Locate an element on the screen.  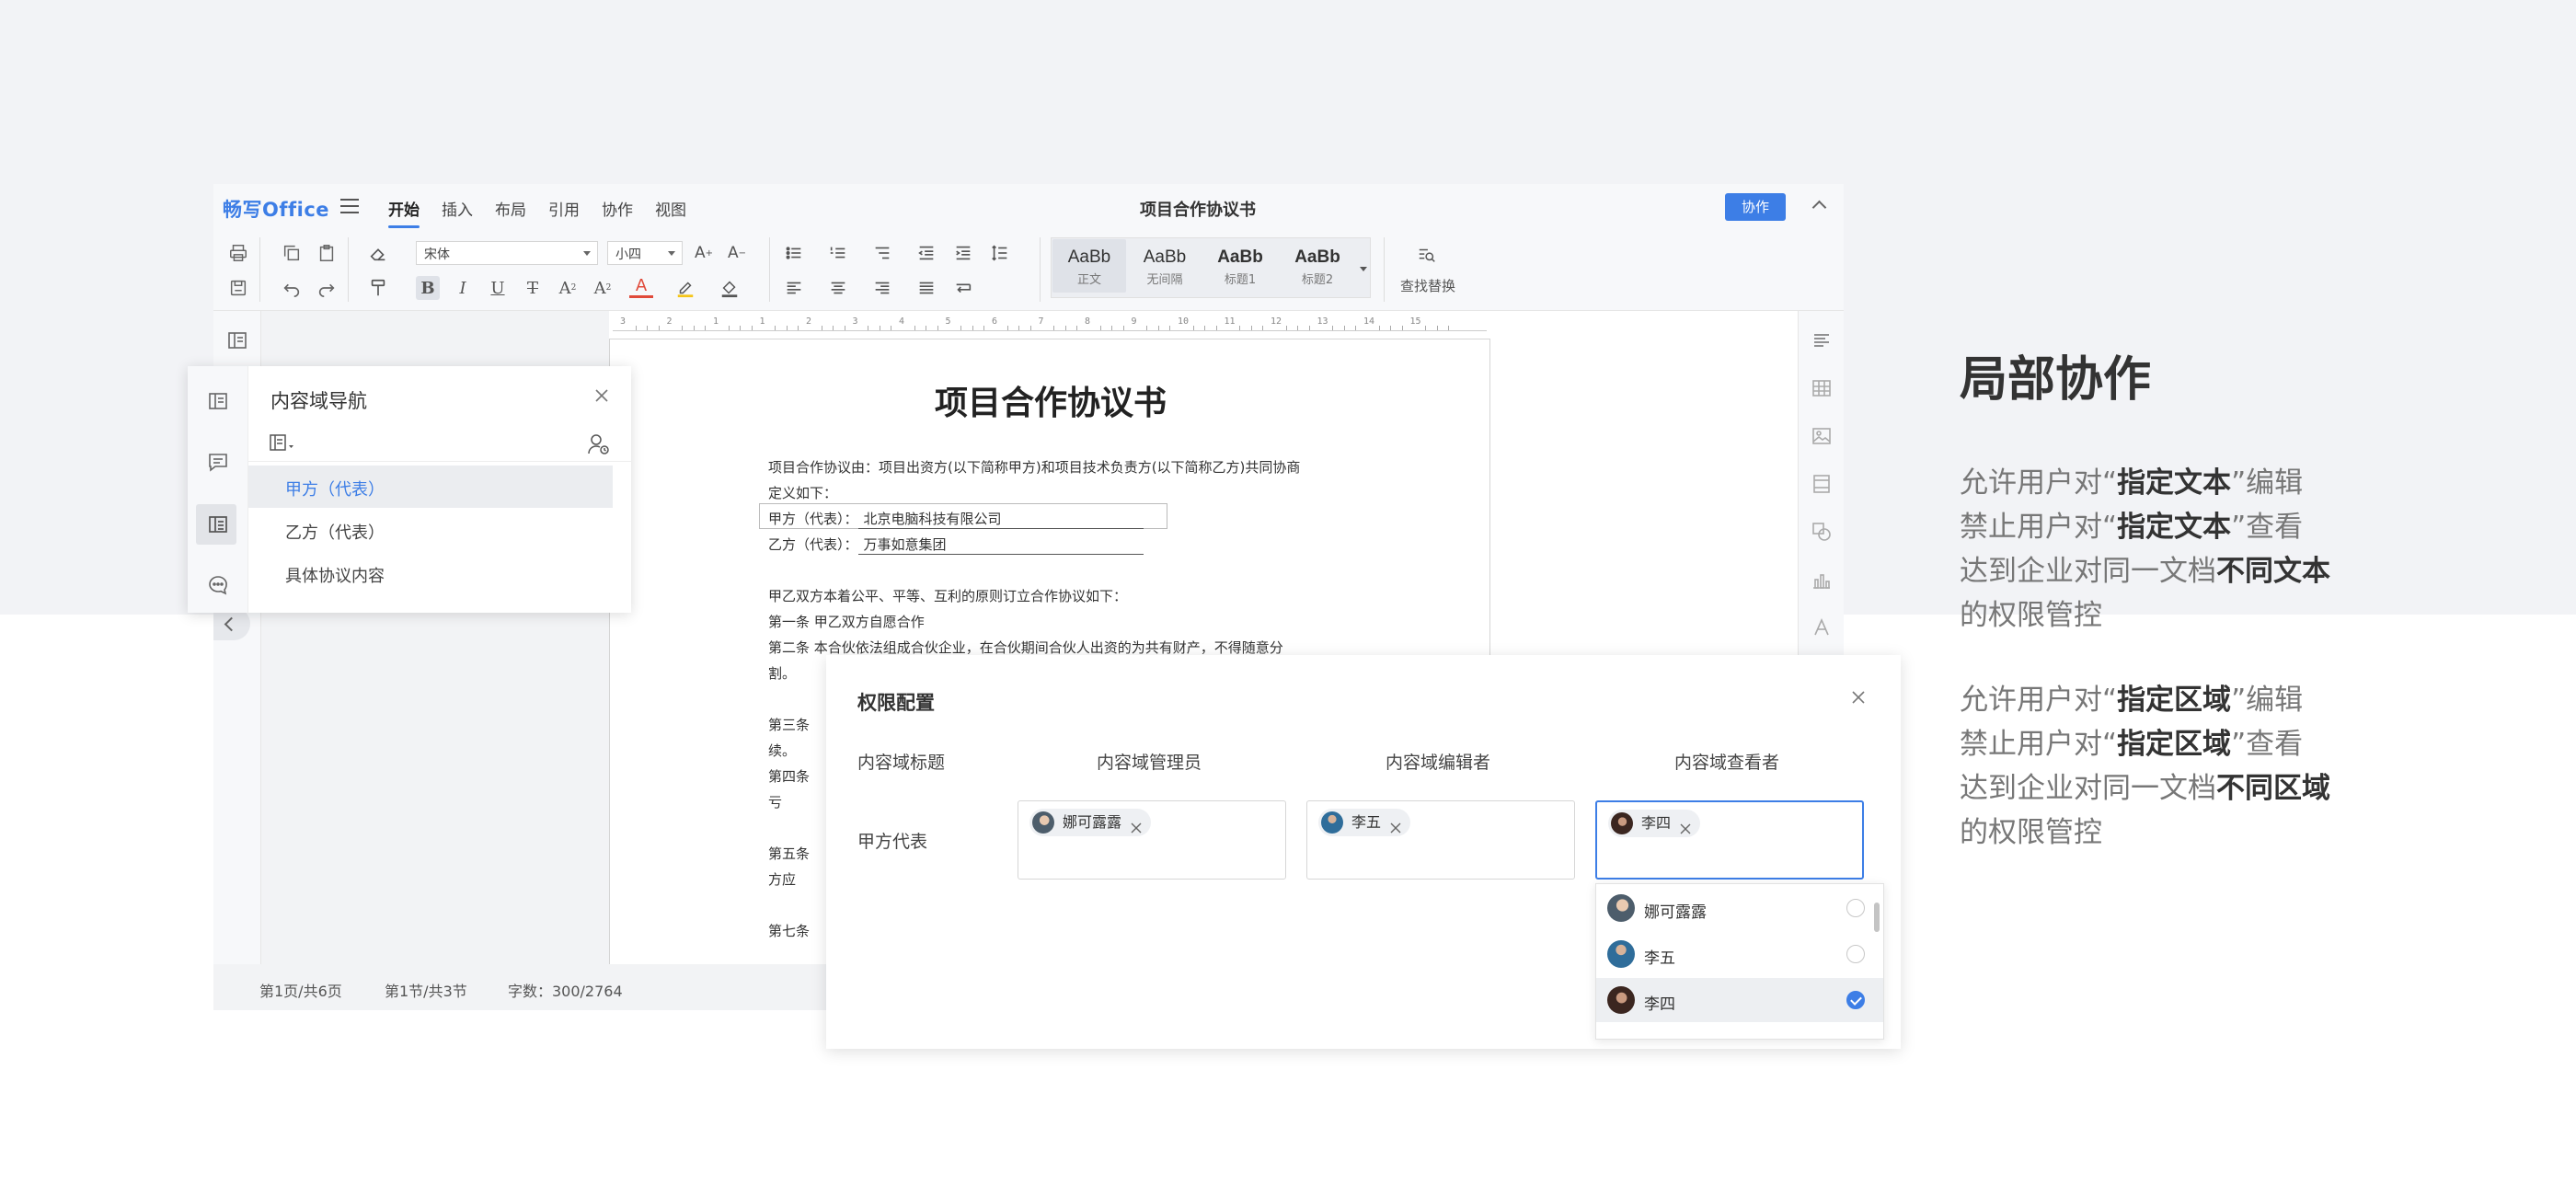
party-a-value: 北京电脑科技有限公司 is located at coordinates (1000, 519).